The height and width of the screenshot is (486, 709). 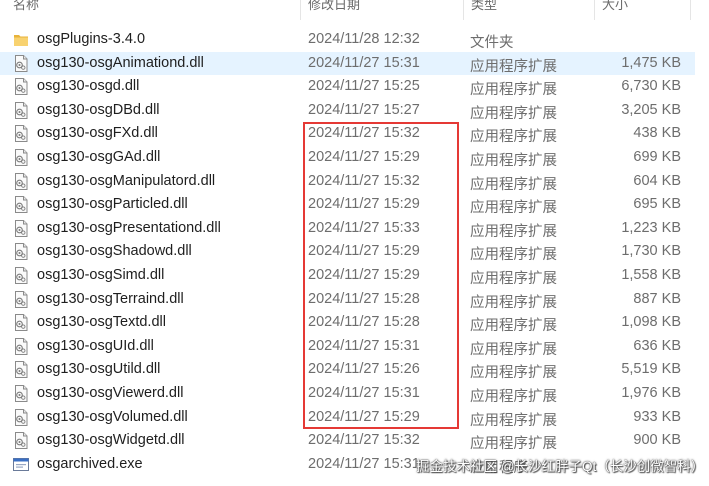 What do you see at coordinates (90, 463) in the screenshot?
I see `file-name: osgarchived.exe` at bounding box center [90, 463].